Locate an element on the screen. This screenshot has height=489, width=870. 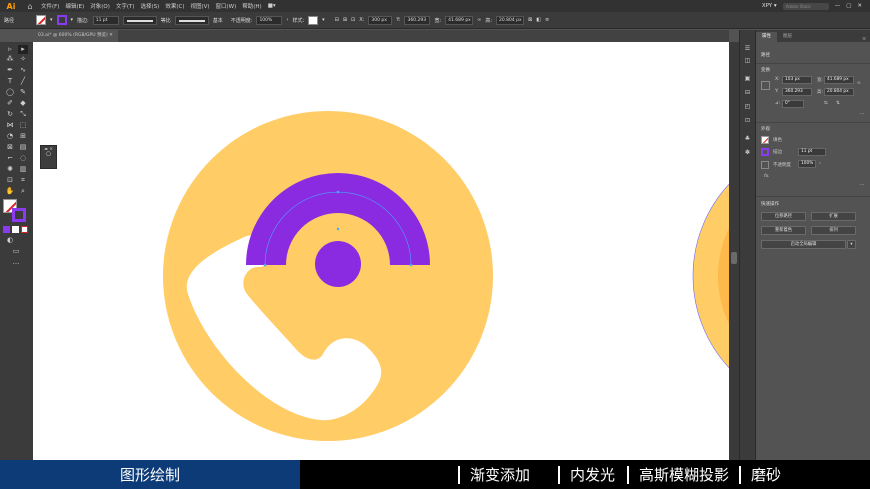
mesh-tool-icon: ⊠ is located at coordinates (10, 147).